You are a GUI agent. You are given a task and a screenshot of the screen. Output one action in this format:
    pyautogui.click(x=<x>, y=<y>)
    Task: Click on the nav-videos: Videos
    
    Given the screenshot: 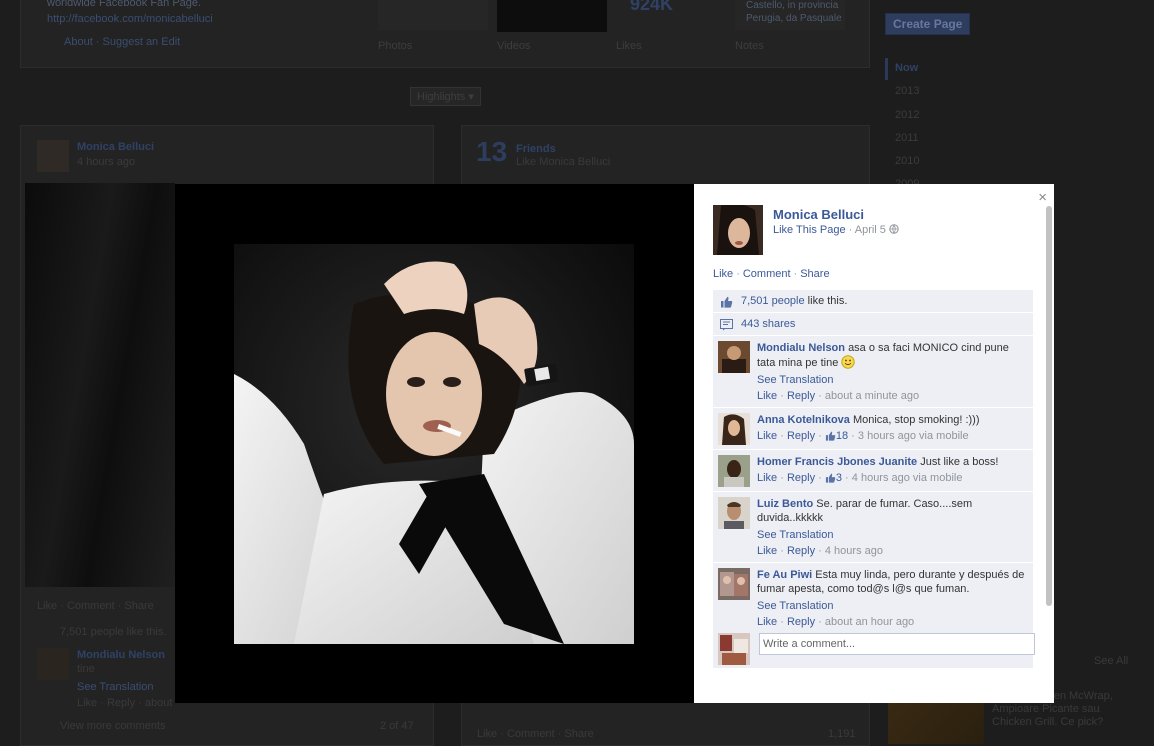 What is the action you would take?
    pyautogui.click(x=513, y=46)
    